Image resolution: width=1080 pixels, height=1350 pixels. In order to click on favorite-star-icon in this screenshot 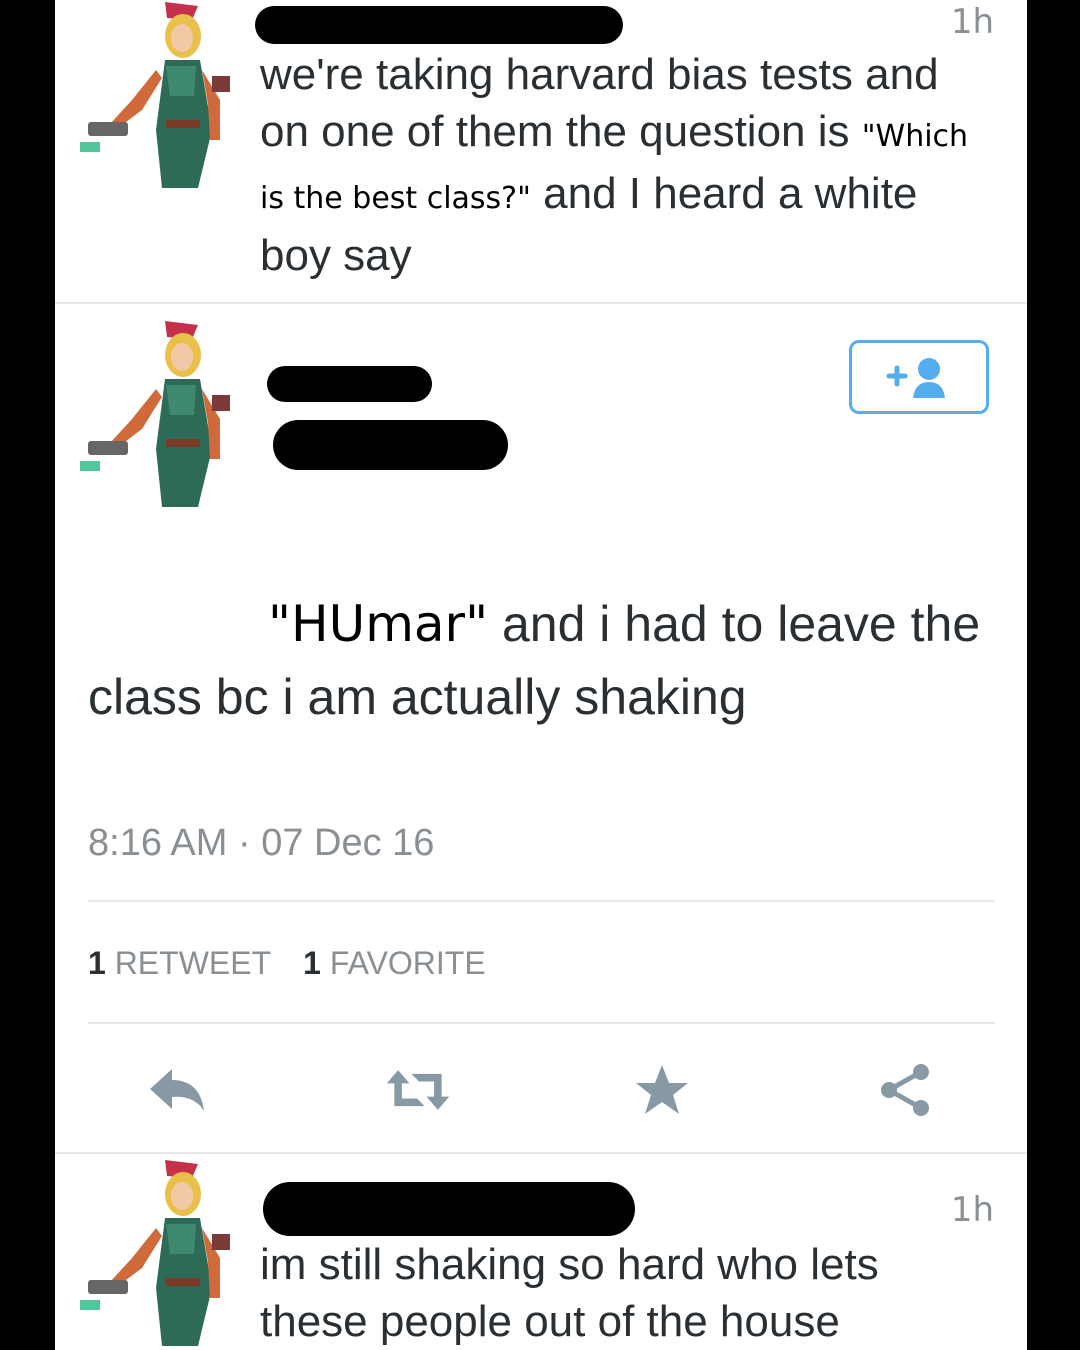, I will do `click(662, 1089)`.